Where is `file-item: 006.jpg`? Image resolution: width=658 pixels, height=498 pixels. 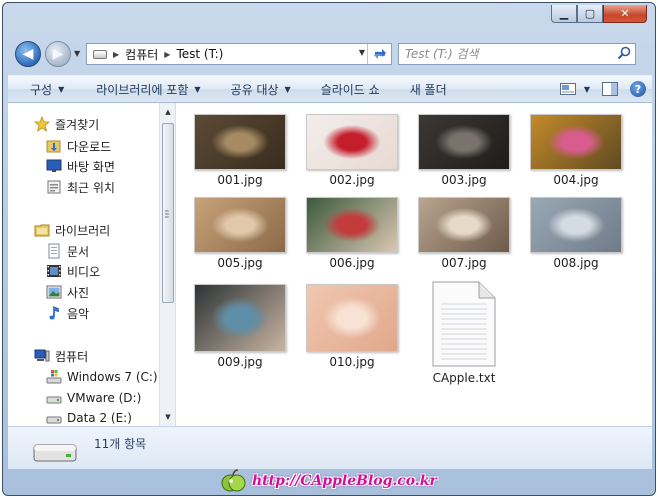
file-item: 006.jpg is located at coordinates (352, 233).